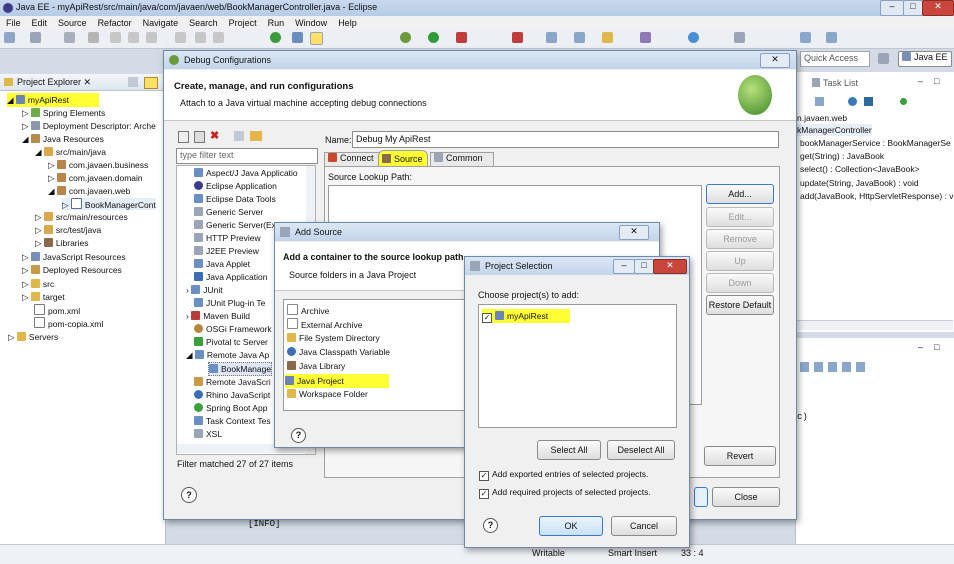 The image size is (954, 564). Describe the element at coordinates (327, 394) in the screenshot. I see `type-workspace-folder: Workspace Folder` at that location.